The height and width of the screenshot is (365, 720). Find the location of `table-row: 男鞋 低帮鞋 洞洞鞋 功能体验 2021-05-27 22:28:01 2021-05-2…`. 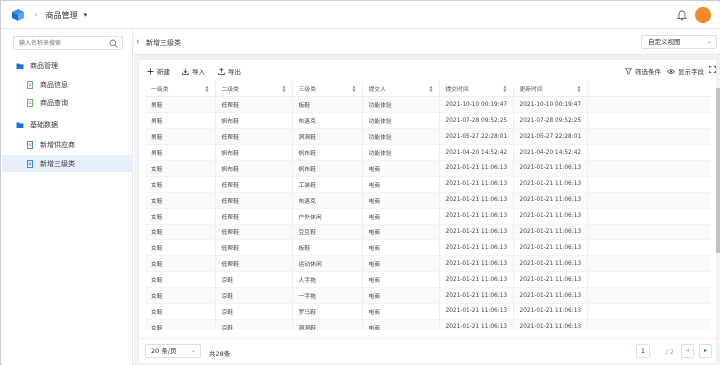

table-row: 男鞋 低帮鞋 洞洞鞋 功能体验 2021-05-27 22:28:01 2021-05-2… is located at coordinates (428, 137).